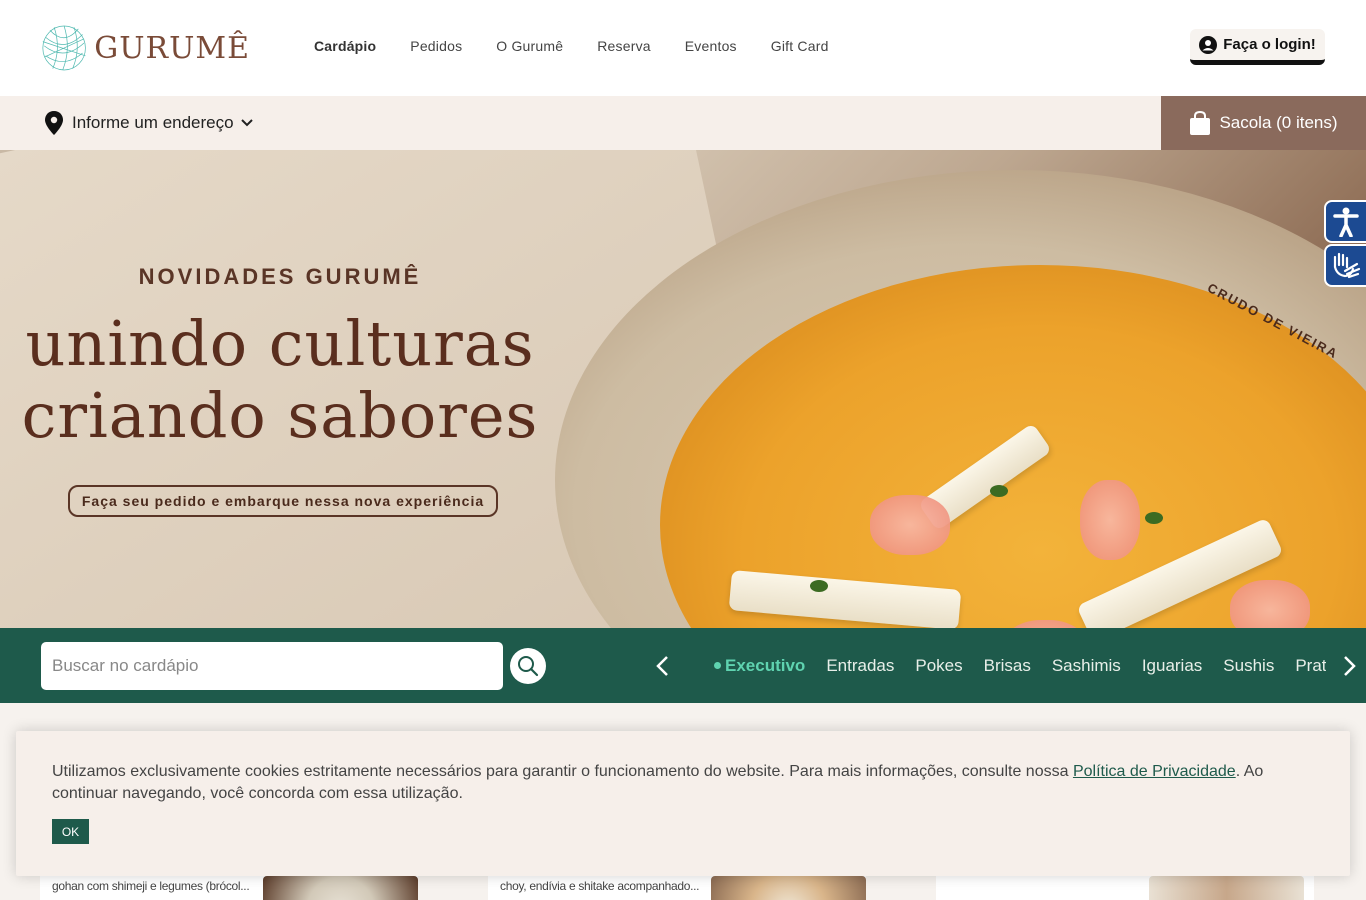 The height and width of the screenshot is (900, 1366). I want to click on brand-logo: GURUMÊ, so click(145, 48).